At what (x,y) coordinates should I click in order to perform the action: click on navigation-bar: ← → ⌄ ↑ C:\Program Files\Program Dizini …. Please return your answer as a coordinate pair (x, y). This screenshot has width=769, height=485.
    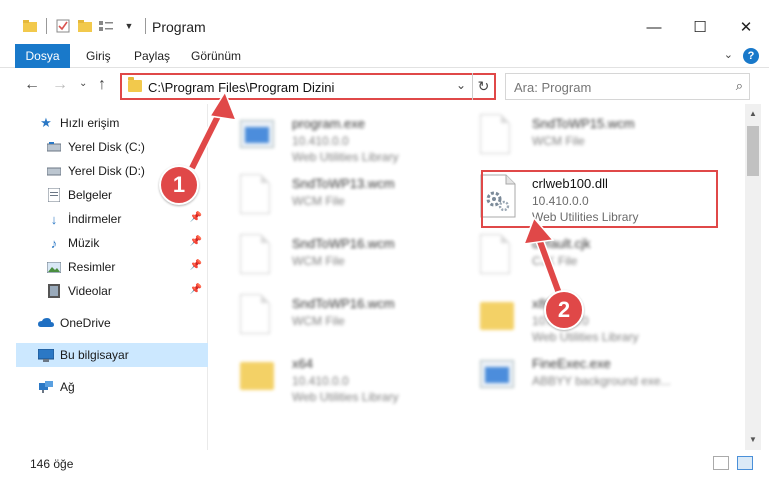
    Looking at the image, I should click on (384, 86).